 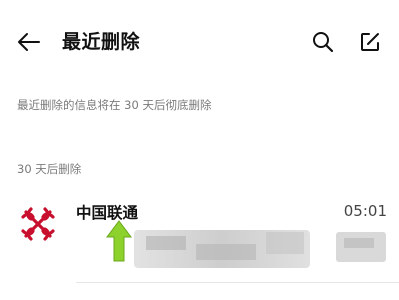 I want to click on back-arrow-icon, so click(x=29, y=42).